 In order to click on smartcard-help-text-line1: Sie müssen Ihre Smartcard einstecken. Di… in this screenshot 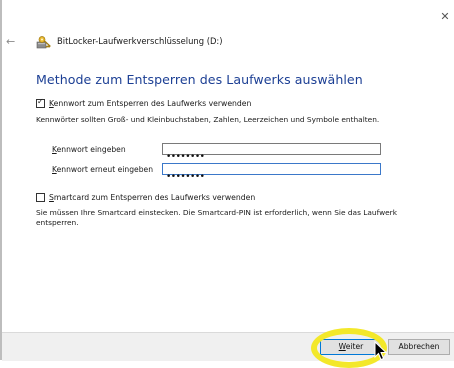, I will do `click(216, 212)`.